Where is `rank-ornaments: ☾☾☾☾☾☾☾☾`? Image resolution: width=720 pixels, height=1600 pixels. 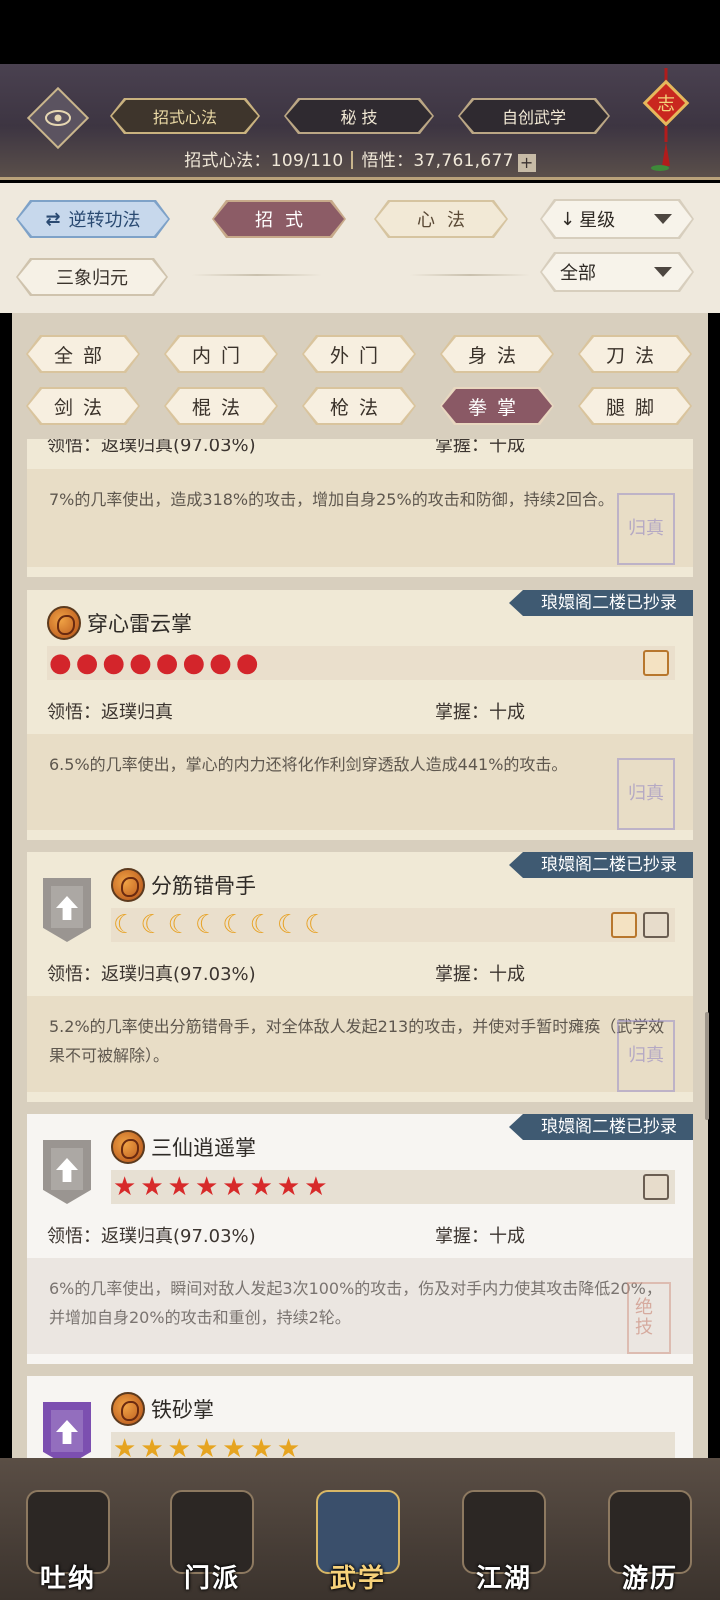 rank-ornaments: ☾☾☾☾☾☾☾☾ is located at coordinates (222, 925).